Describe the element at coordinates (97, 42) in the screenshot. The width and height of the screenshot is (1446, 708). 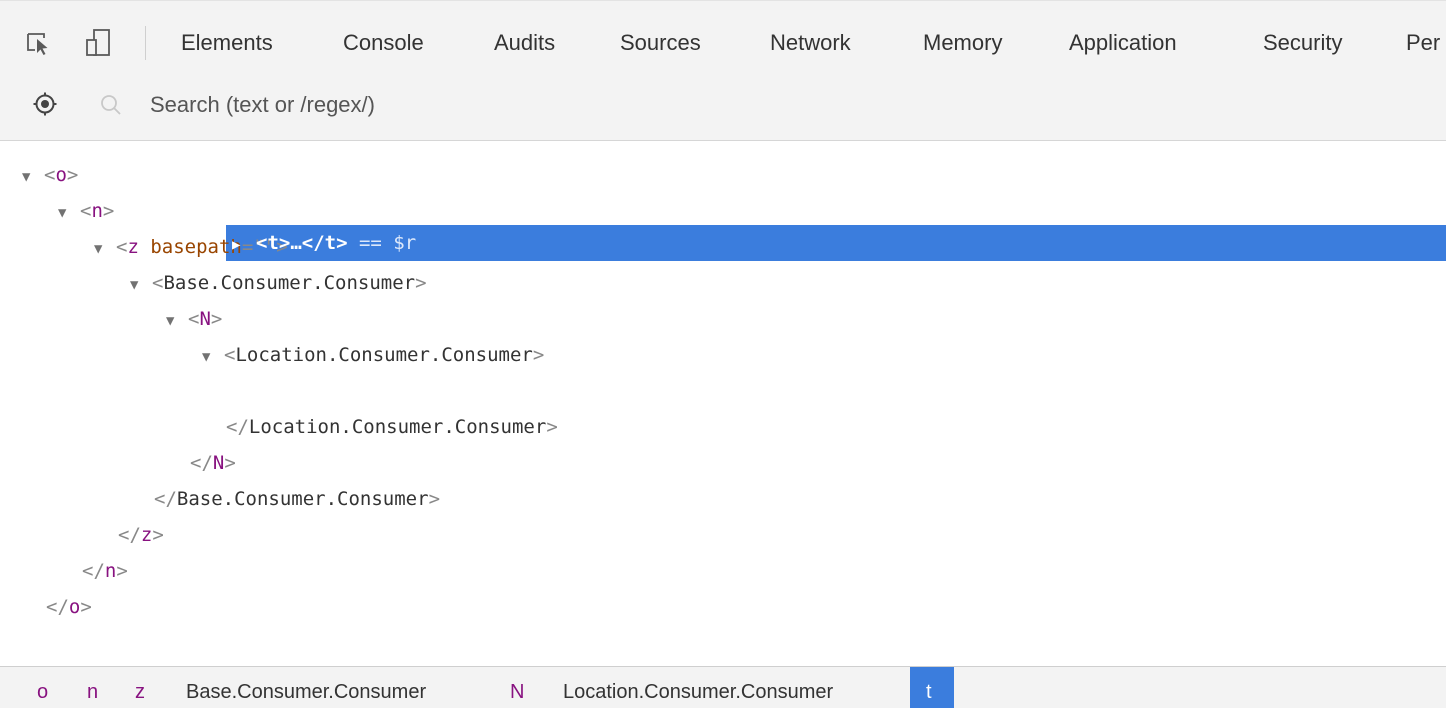
I see `device-toolbar-icon` at that location.